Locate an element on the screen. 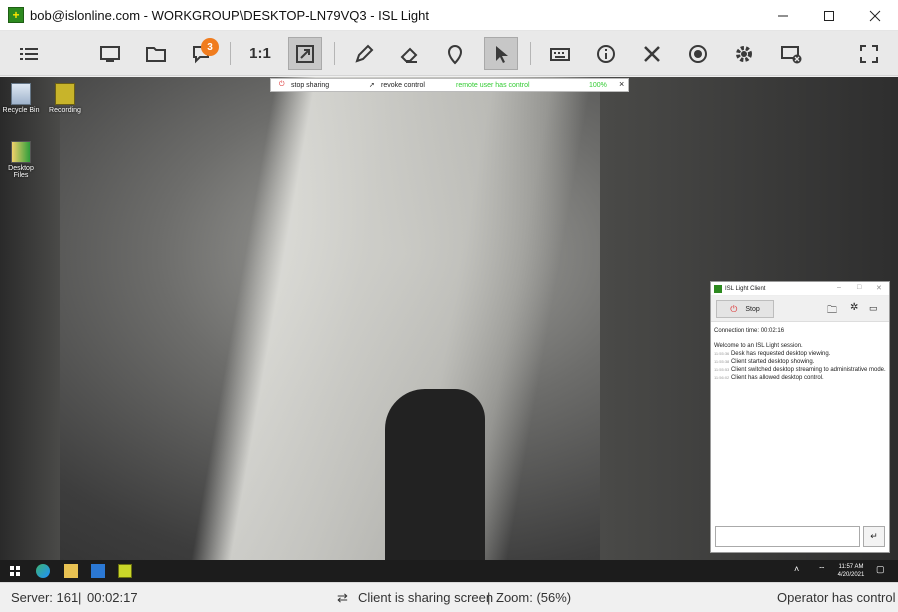  disconnect-icon: ▭ is located at coordinates (873, 308).